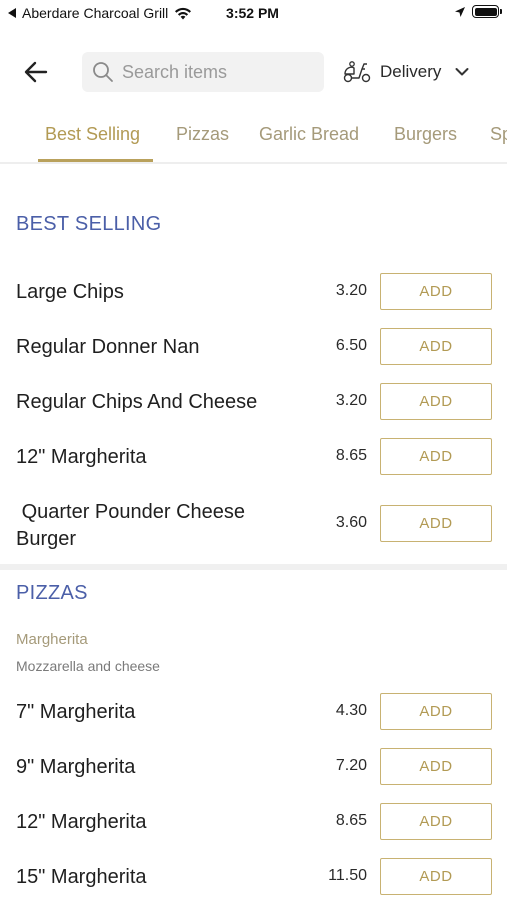 The image size is (507, 900). I want to click on search-input, so click(217, 72).